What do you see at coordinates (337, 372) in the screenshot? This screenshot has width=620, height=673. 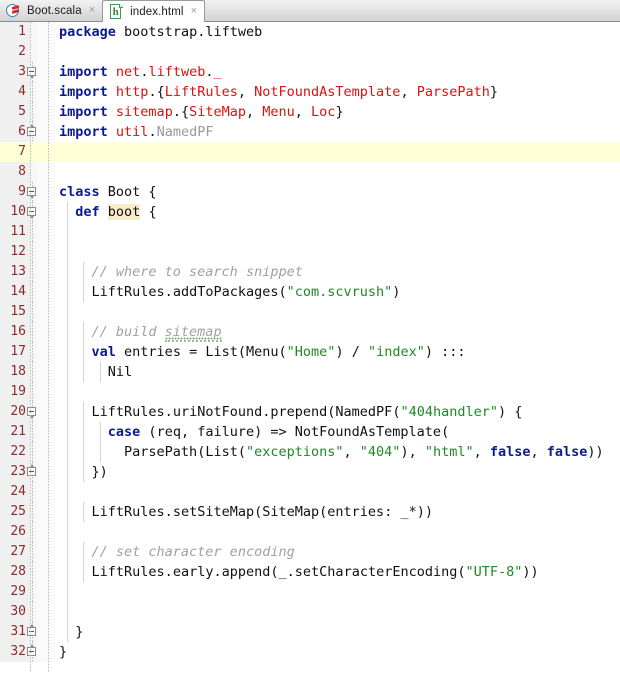 I see `code-text: Nil` at bounding box center [337, 372].